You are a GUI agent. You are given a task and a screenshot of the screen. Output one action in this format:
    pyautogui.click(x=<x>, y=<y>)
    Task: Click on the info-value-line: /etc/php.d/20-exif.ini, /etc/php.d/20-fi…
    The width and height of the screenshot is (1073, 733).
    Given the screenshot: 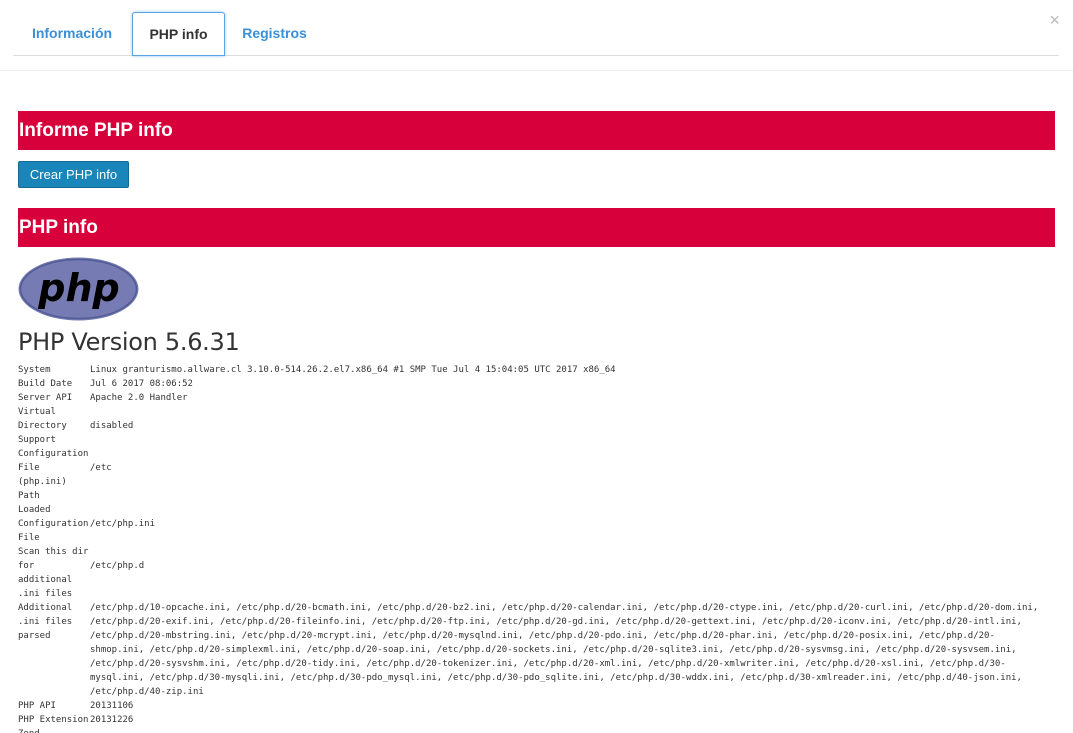 What is the action you would take?
    pyautogui.click(x=556, y=622)
    